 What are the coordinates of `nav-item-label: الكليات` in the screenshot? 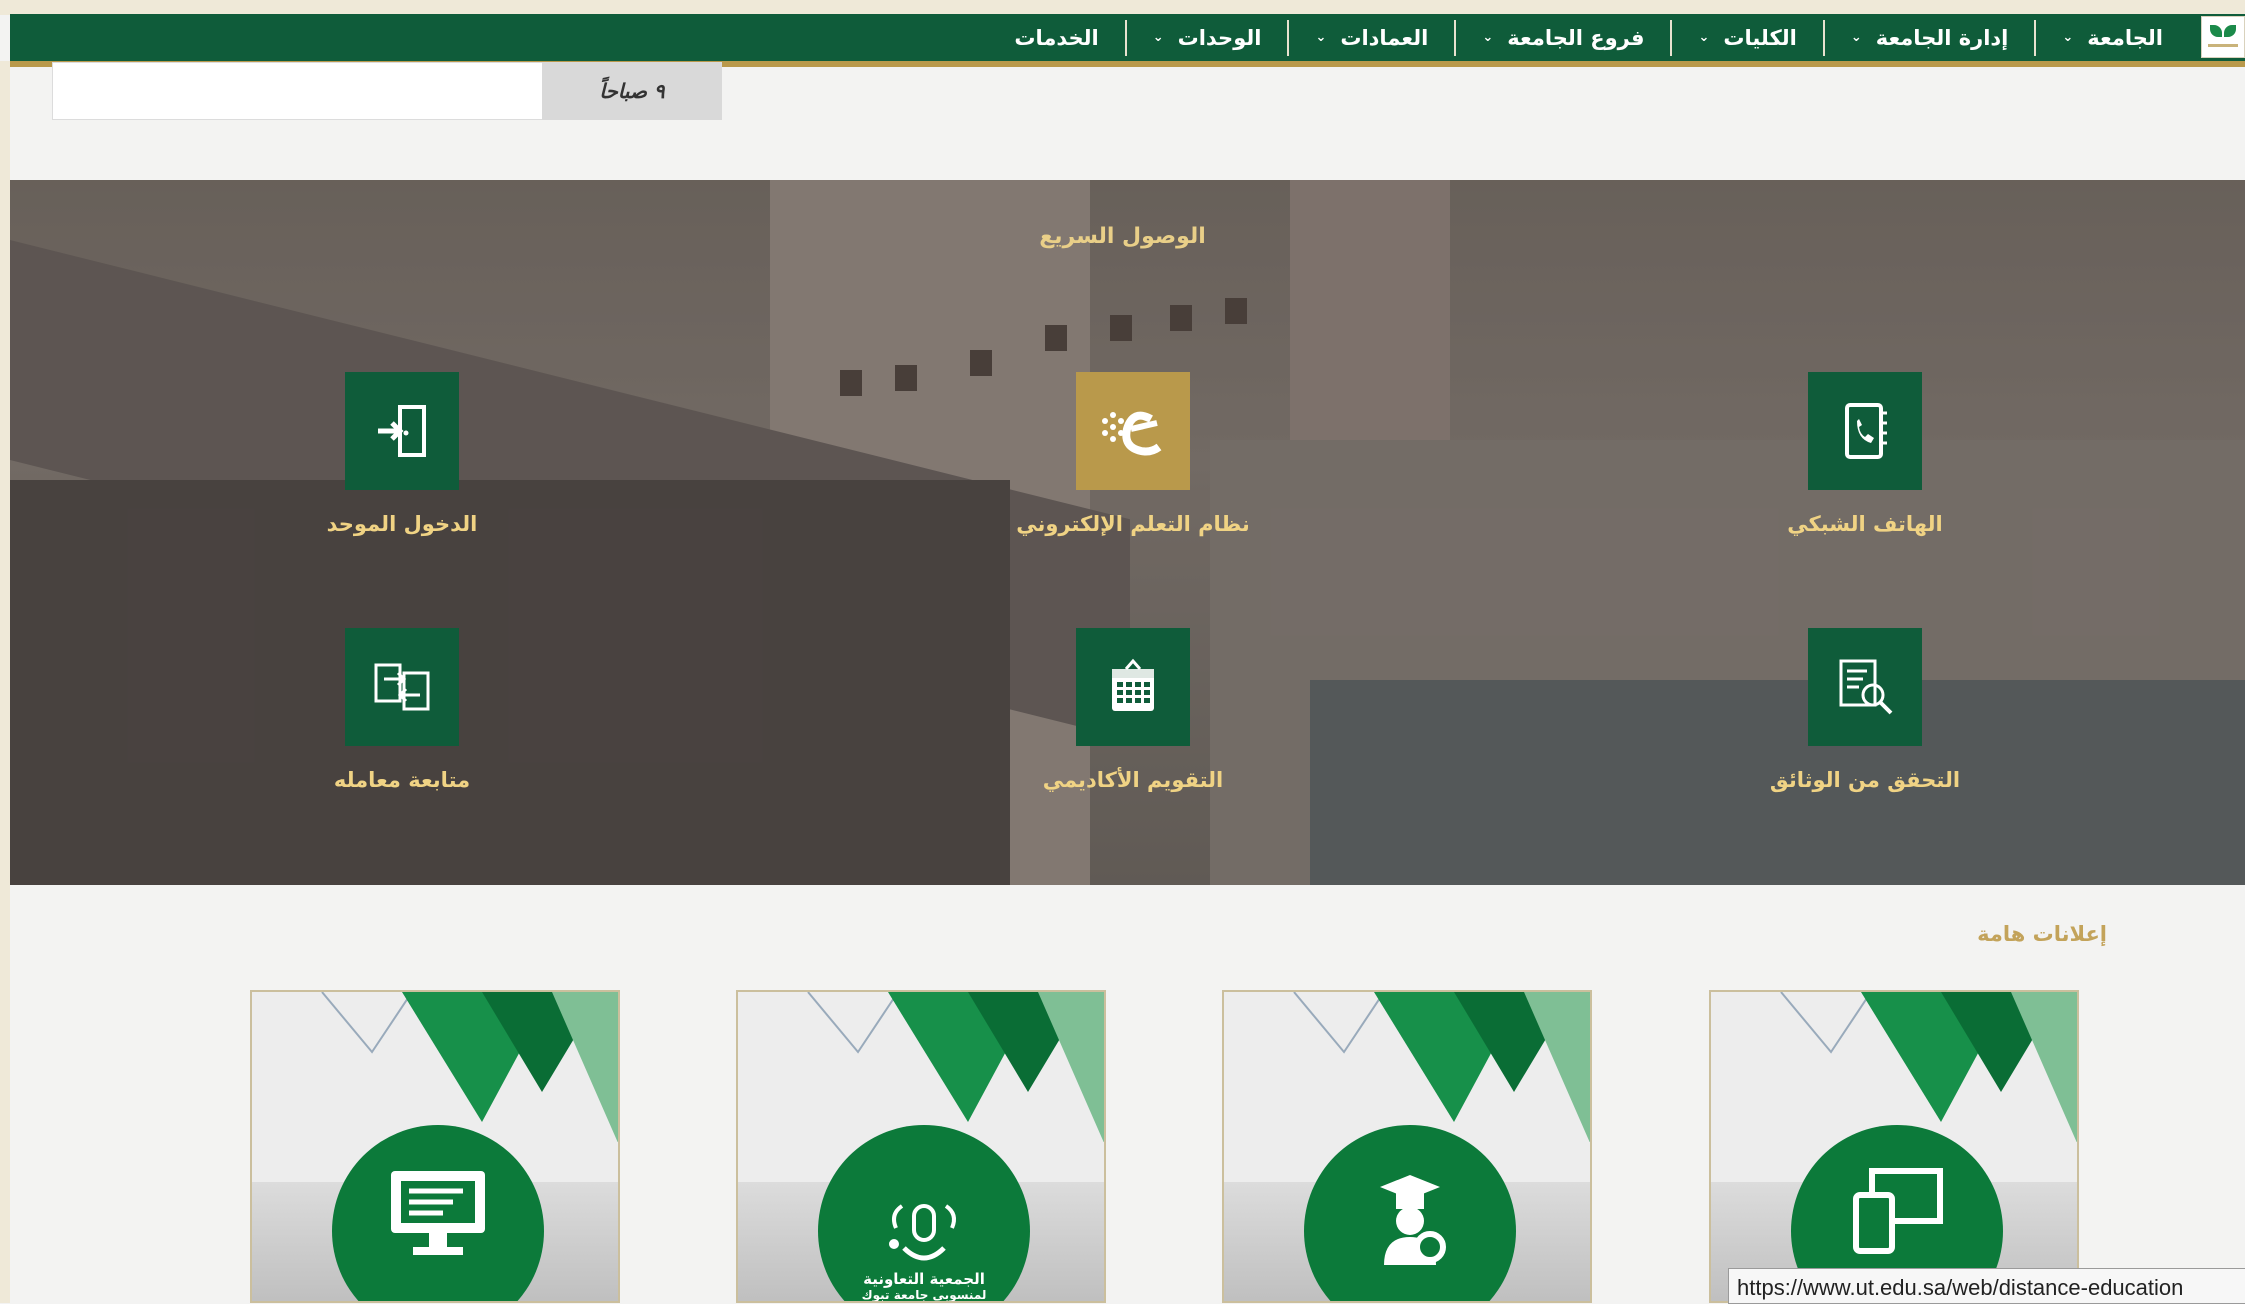 It's located at (1760, 37).